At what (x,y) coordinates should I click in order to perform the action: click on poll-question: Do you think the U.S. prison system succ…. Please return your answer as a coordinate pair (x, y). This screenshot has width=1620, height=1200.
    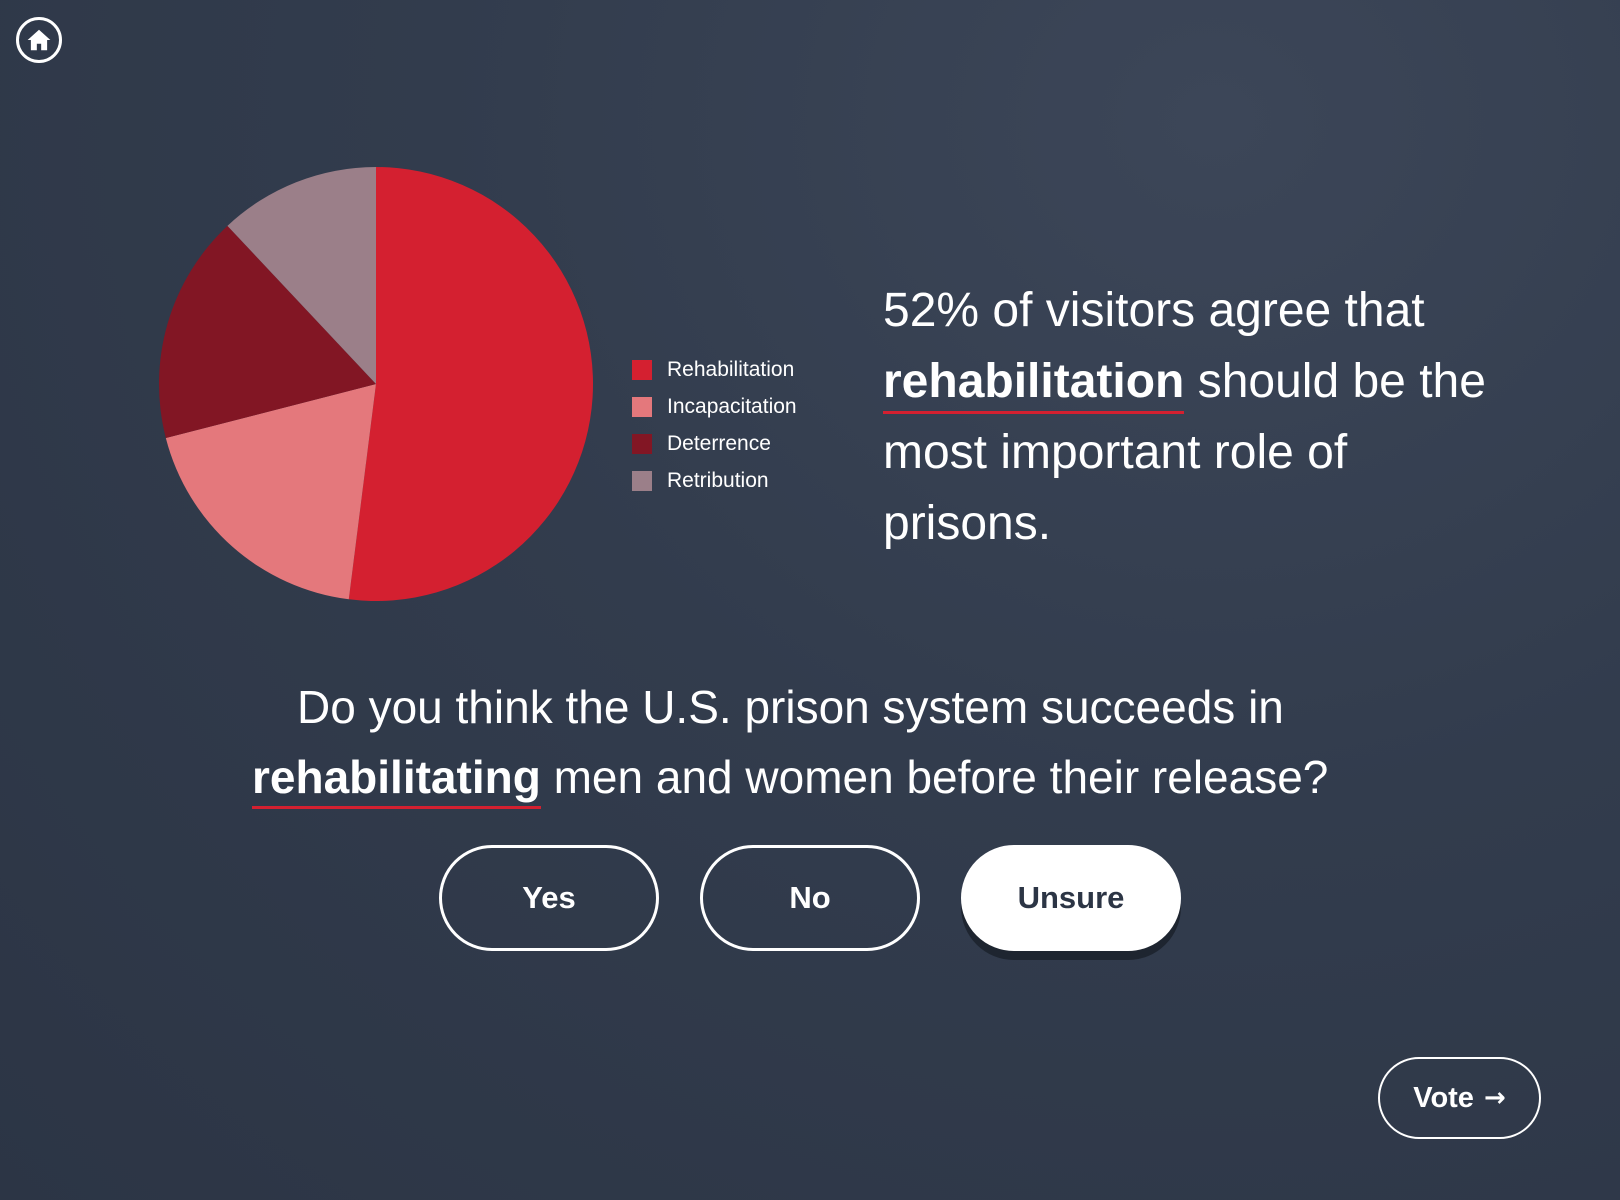
    Looking at the image, I should click on (832, 742).